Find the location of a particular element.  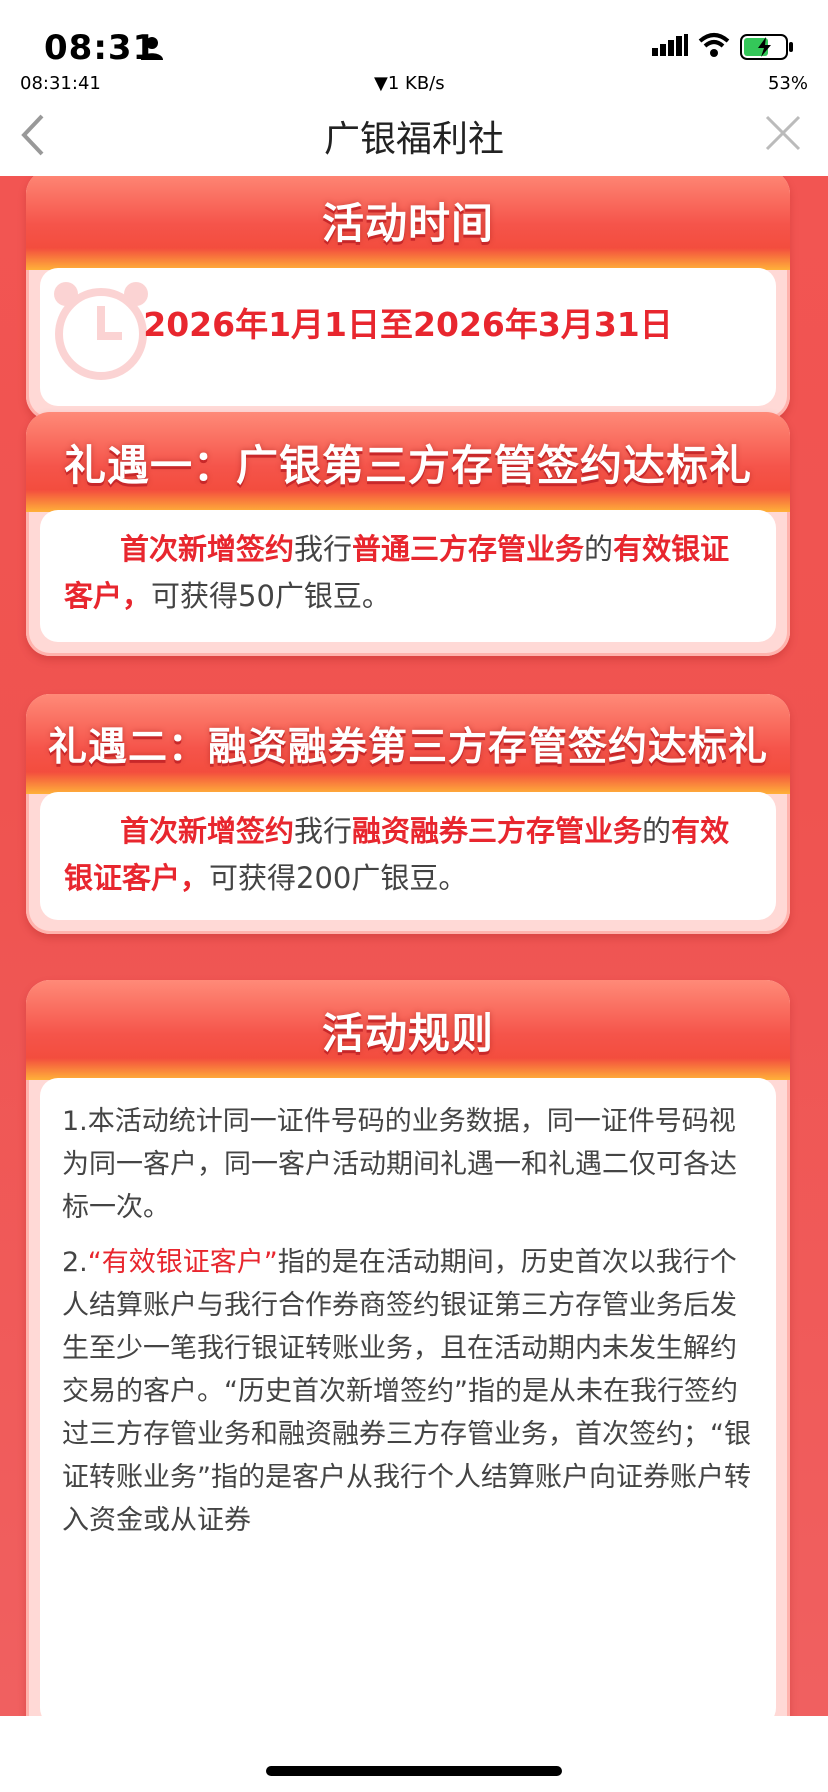

gift2-text-of: 的 is located at coordinates (657, 831).